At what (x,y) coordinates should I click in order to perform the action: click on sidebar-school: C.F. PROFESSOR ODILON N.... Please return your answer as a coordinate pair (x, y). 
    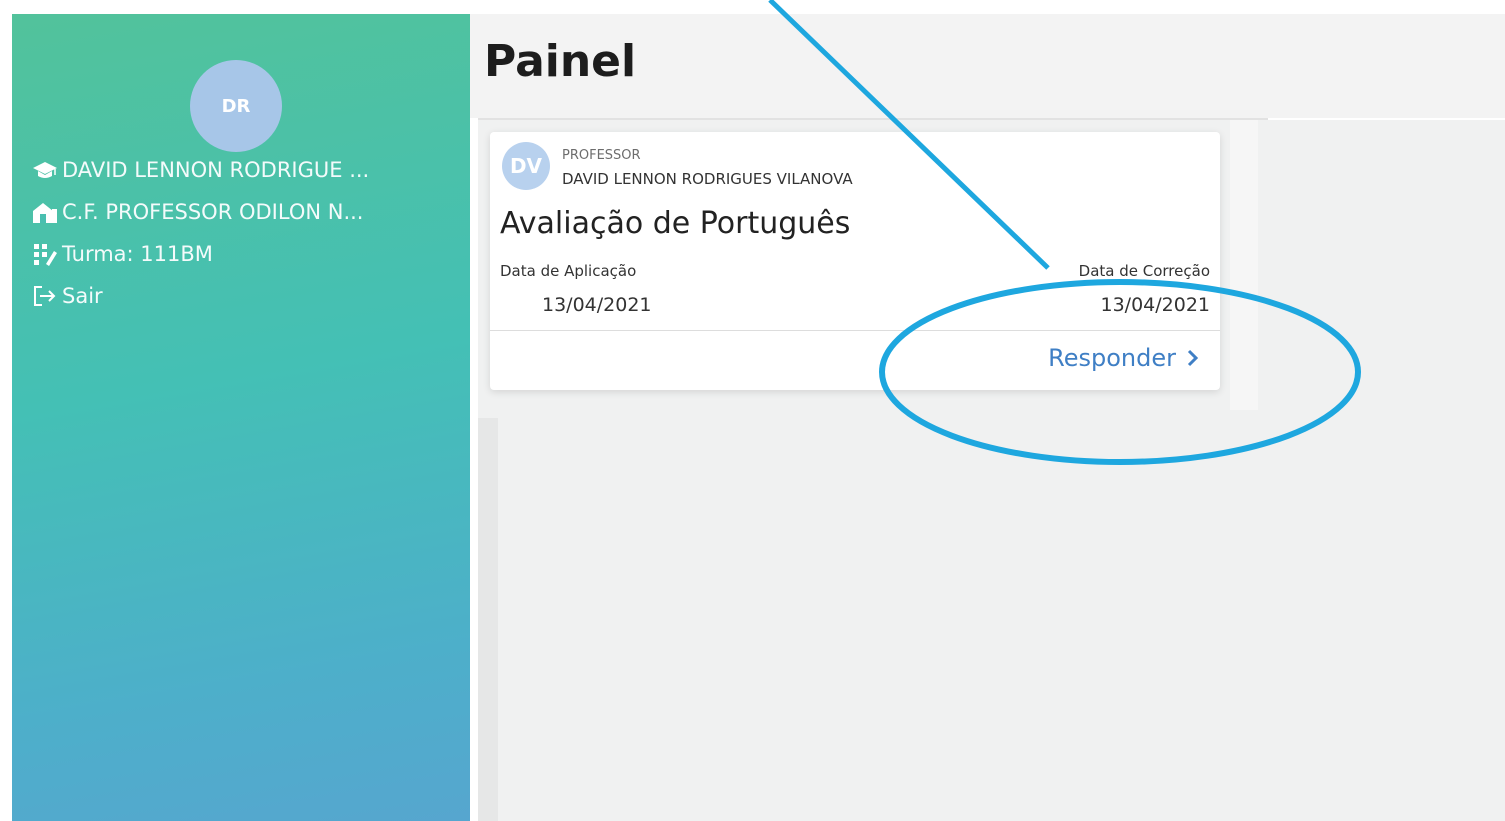
    Looking at the image, I should click on (197, 212).